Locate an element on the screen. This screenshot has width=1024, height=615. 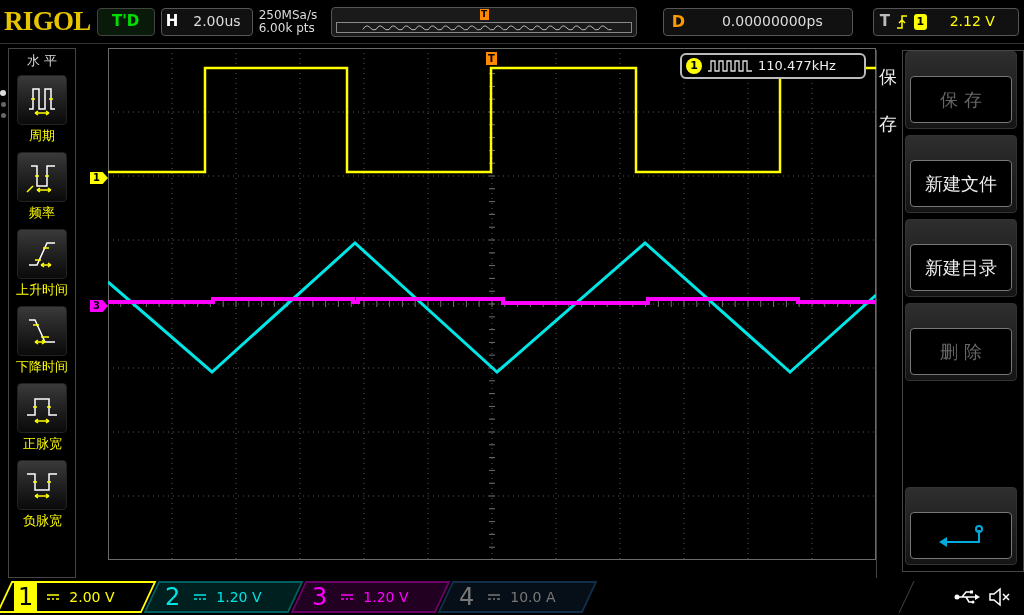
softkey-button: 新建目录 is located at coordinates (961, 258).